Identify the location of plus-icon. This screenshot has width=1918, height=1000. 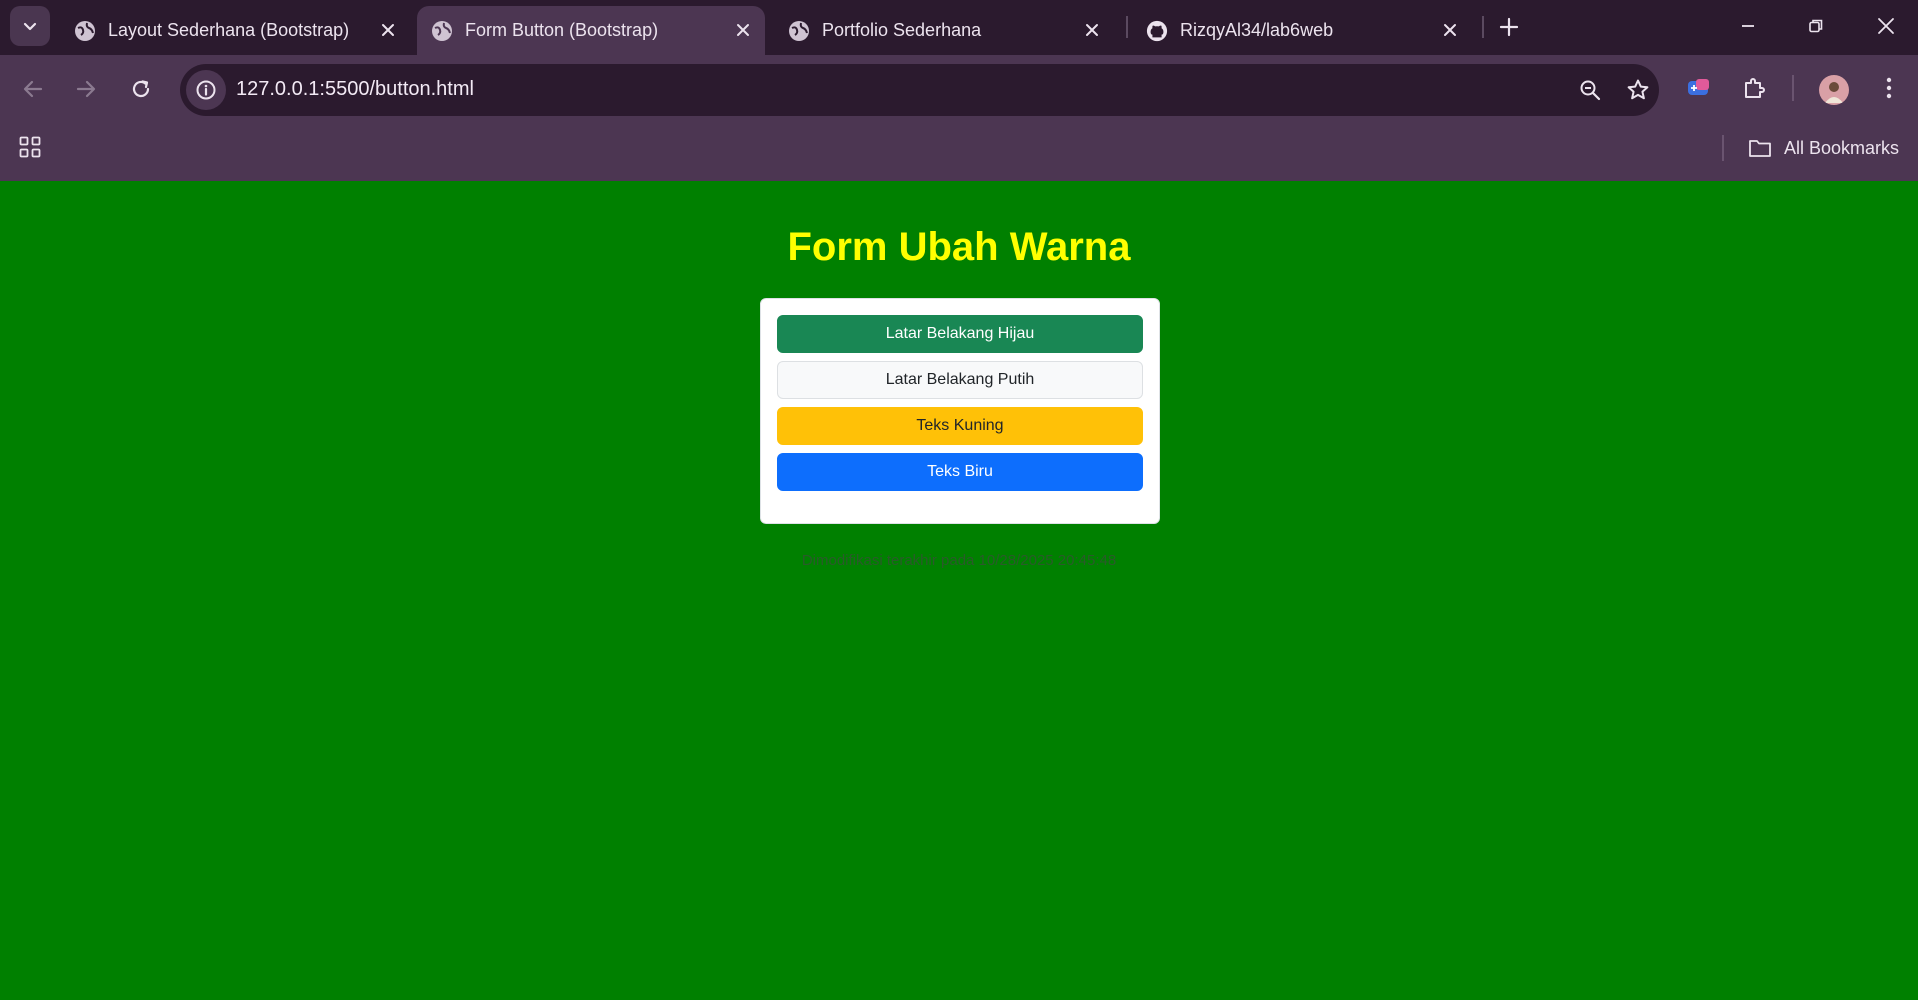
(1509, 27).